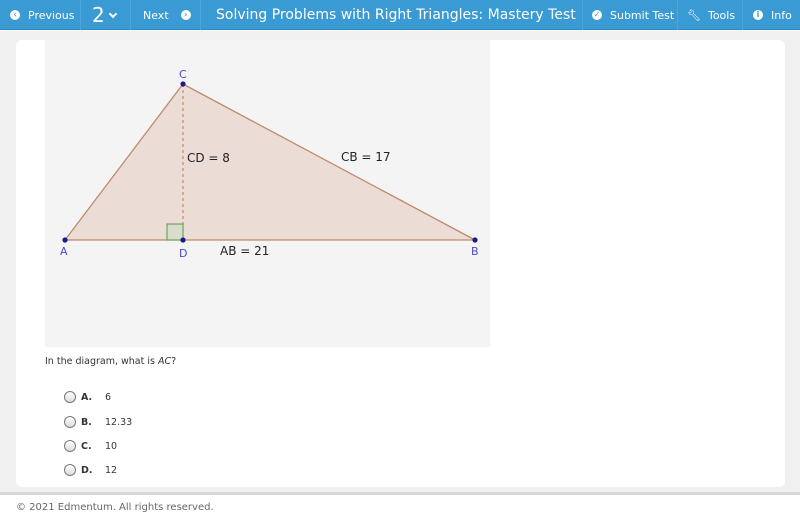 The image size is (800, 523). I want to click on label-cd-length: CD = 8, so click(208, 158).